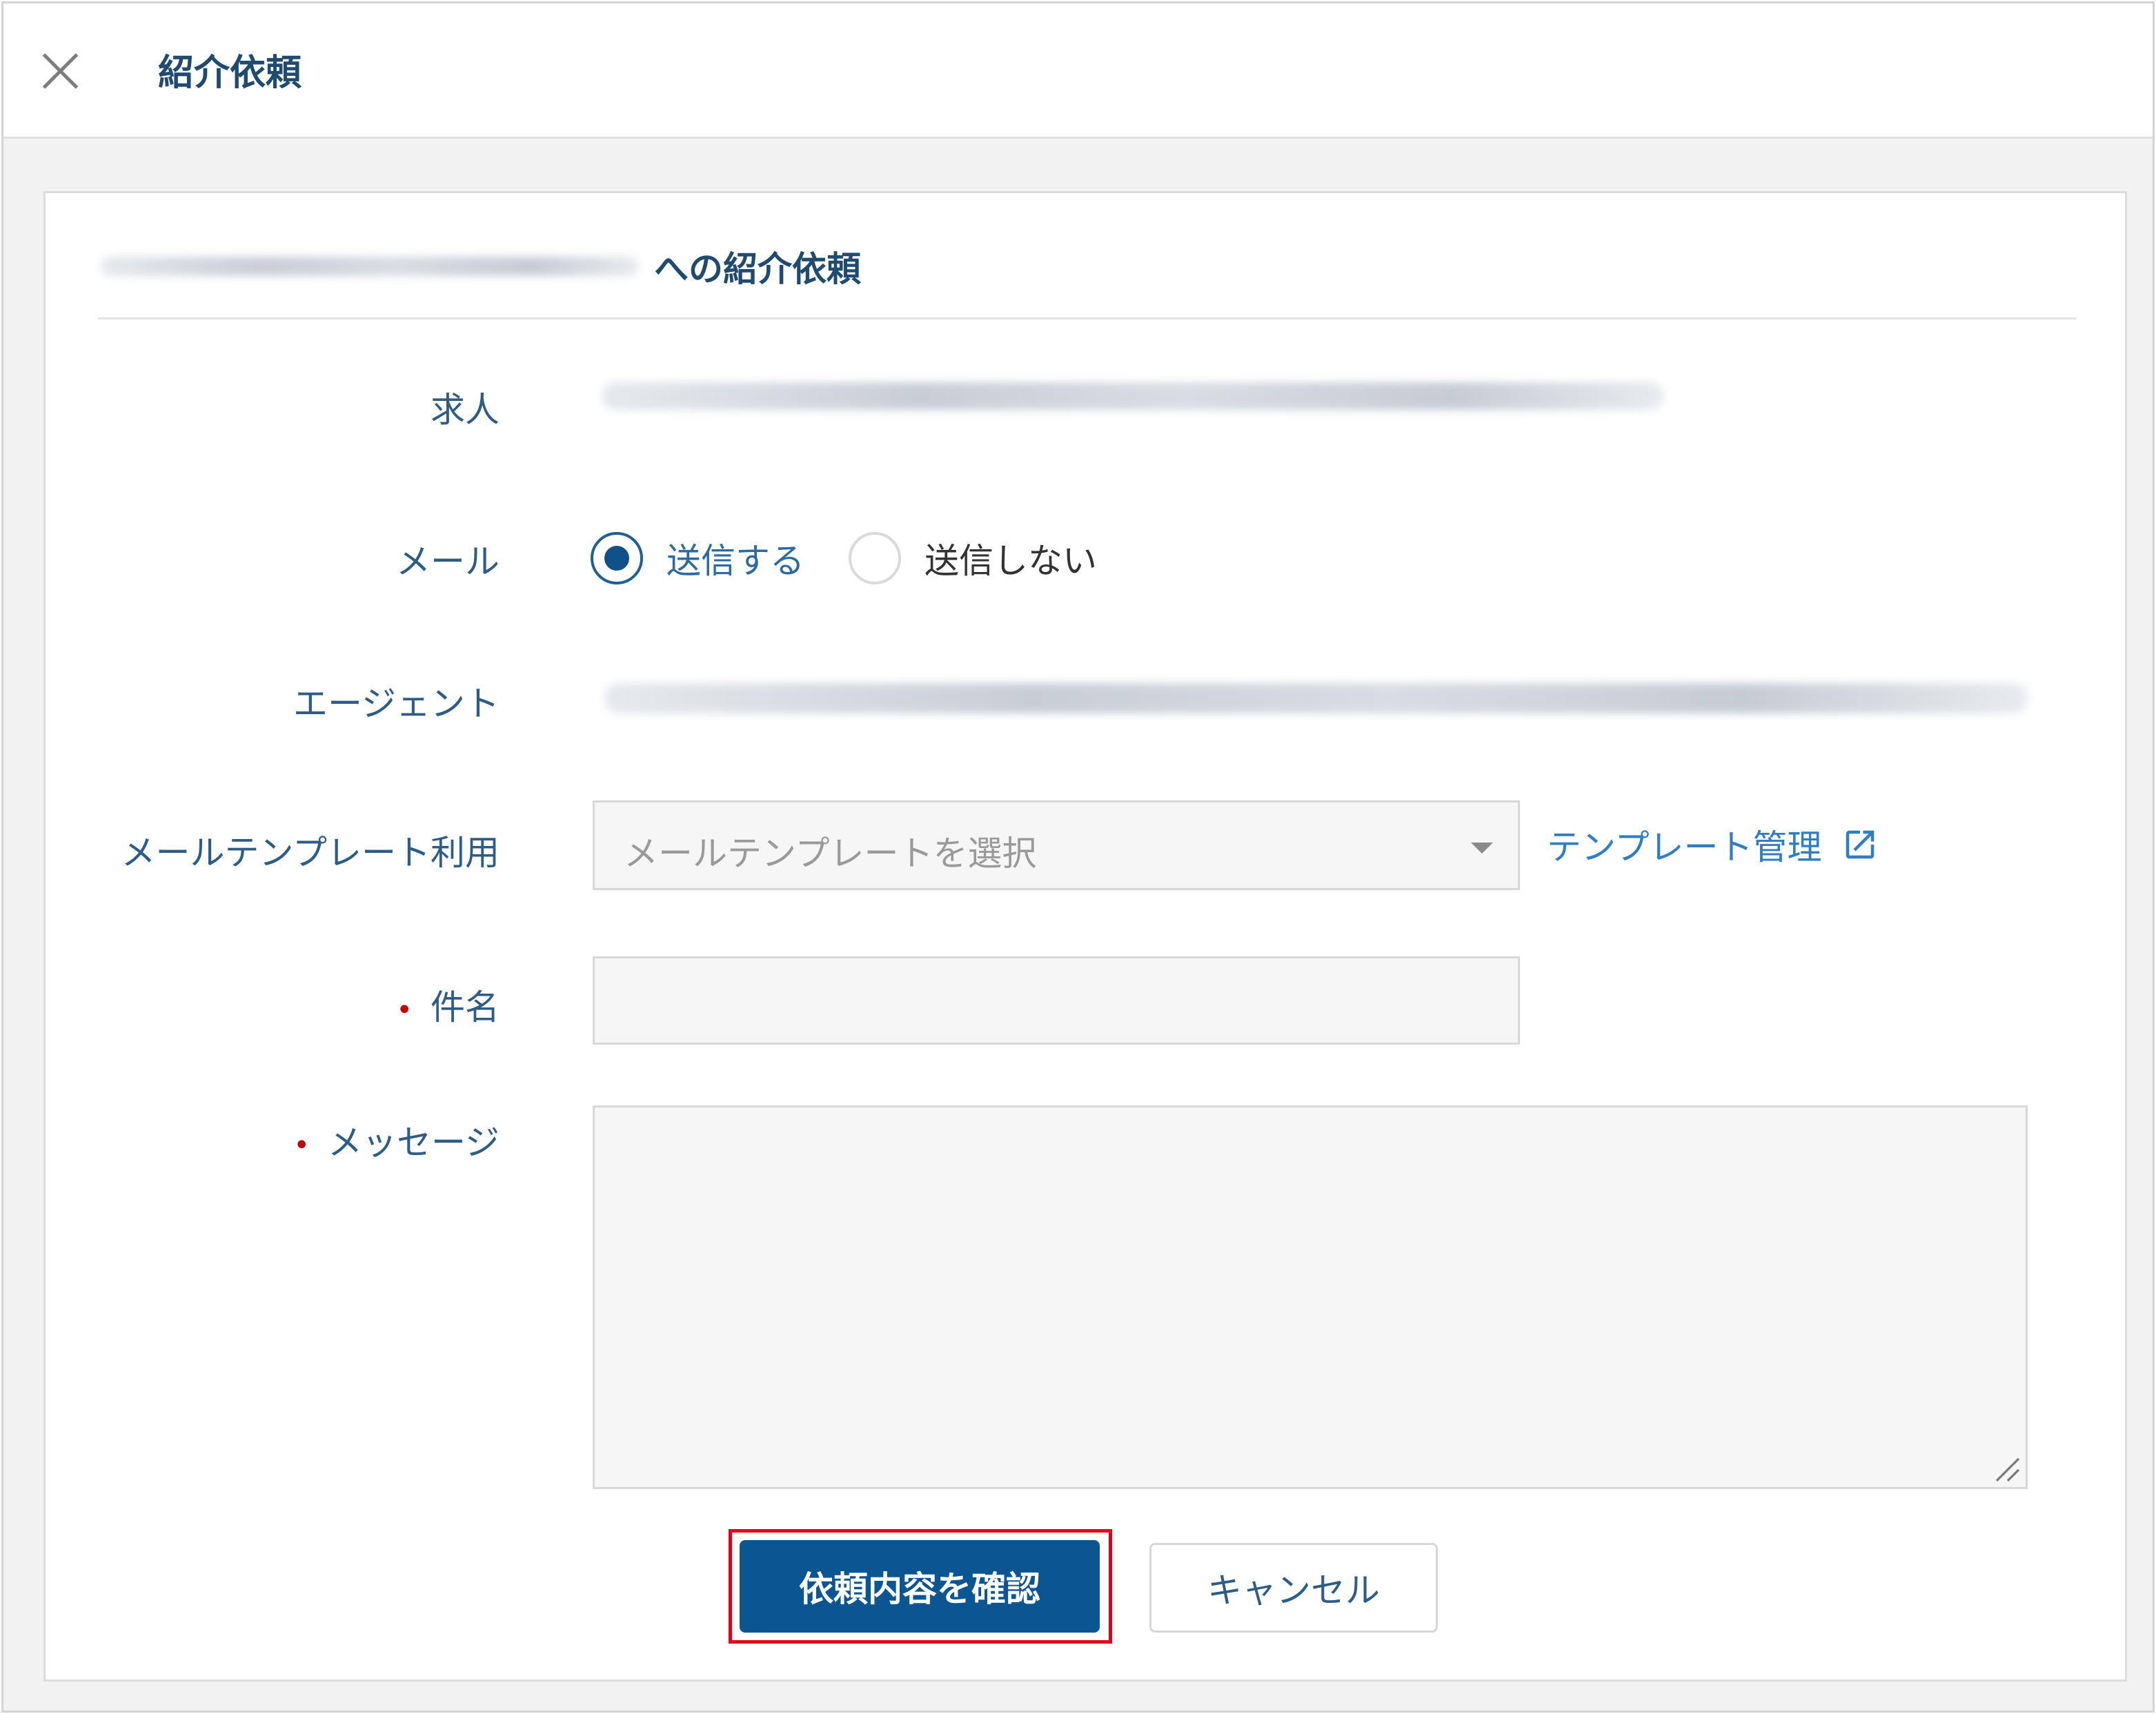 The width and height of the screenshot is (2156, 1714). I want to click on template-manage-label: テンプレート管理, so click(1684, 847).